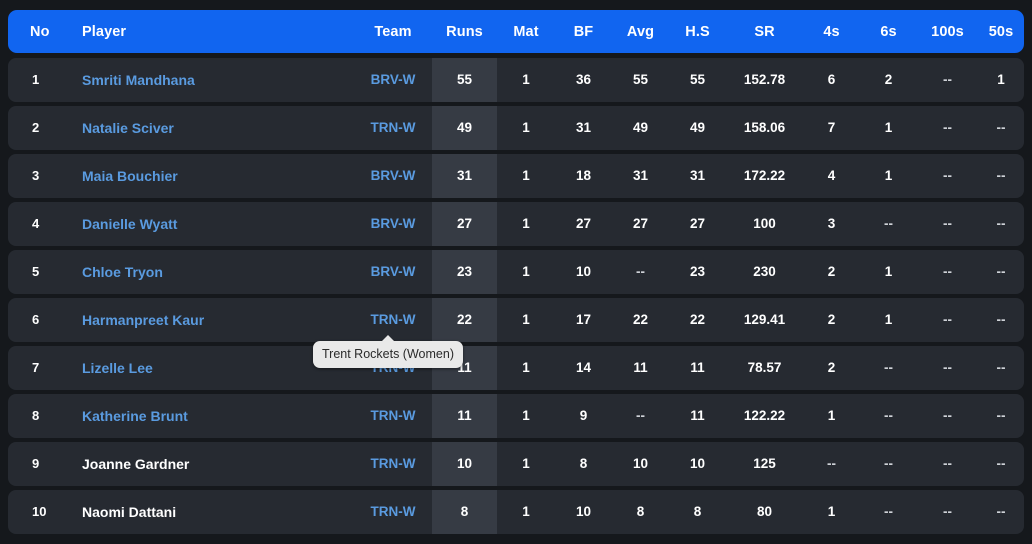 Image resolution: width=1032 pixels, height=544 pixels. What do you see at coordinates (516, 464) in the screenshot?
I see `table-row: 9 Joanne Gardner TRN-W 10 1 8 10 10 125 -- -- -- --` at bounding box center [516, 464].